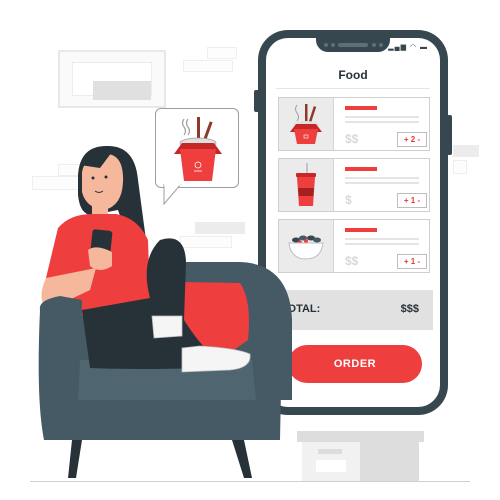 The image size is (500, 500). Describe the element at coordinates (167, 327) in the screenshot. I see `sock` at that location.